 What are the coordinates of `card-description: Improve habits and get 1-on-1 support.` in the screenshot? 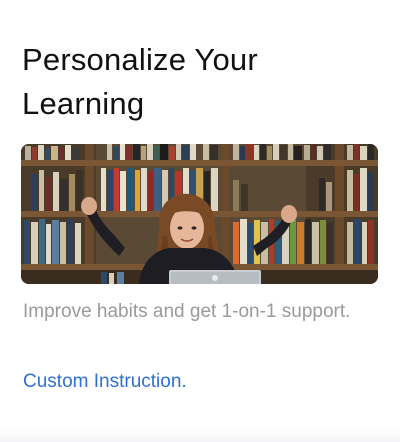 It's located at (187, 311).